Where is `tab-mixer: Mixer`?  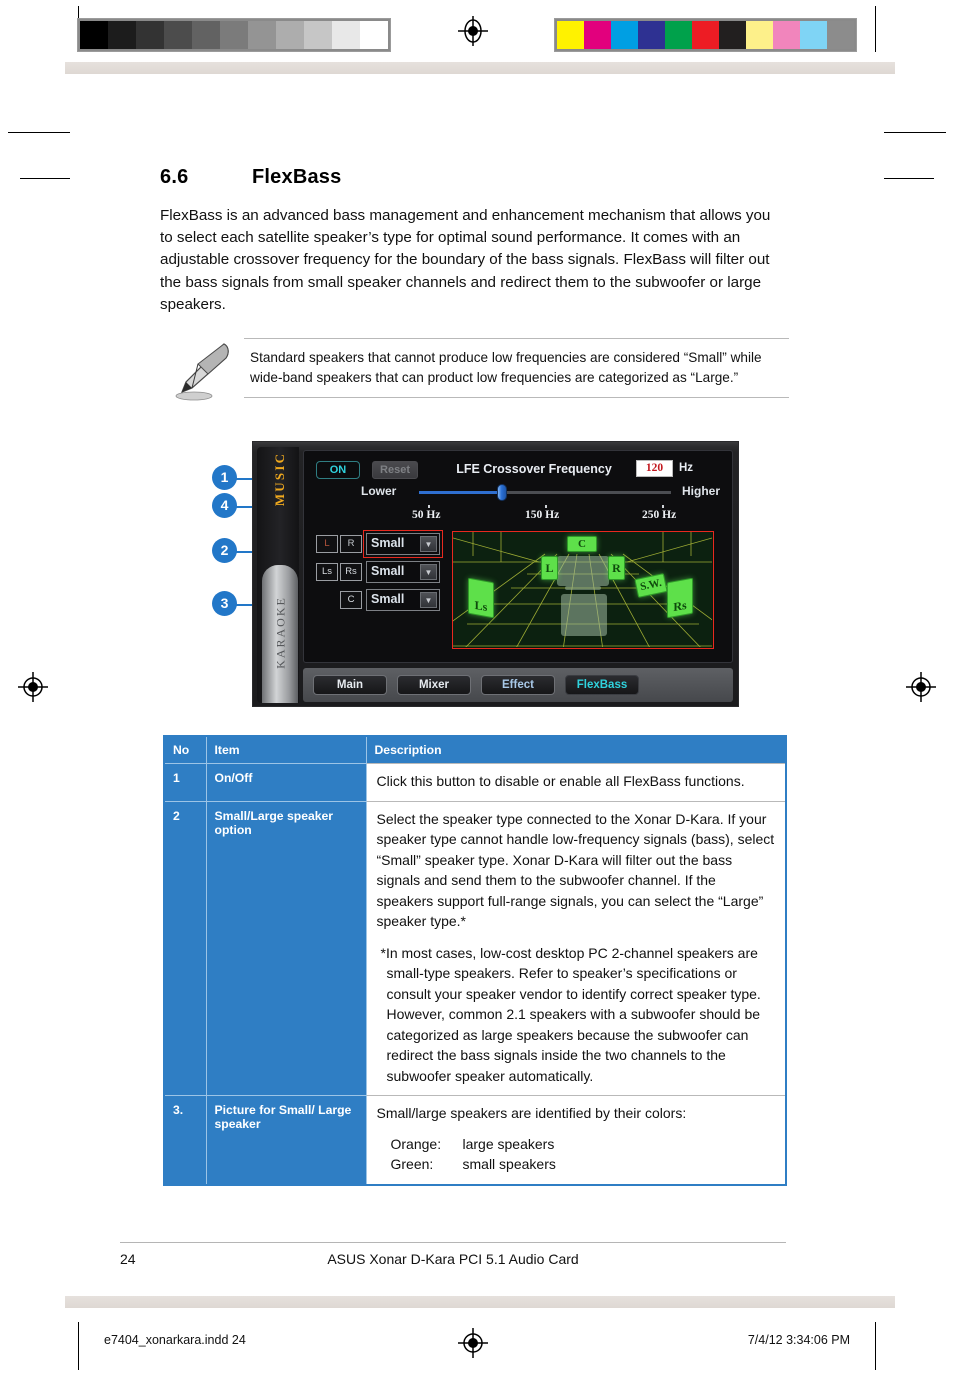 tab-mixer: Mixer is located at coordinates (434, 685).